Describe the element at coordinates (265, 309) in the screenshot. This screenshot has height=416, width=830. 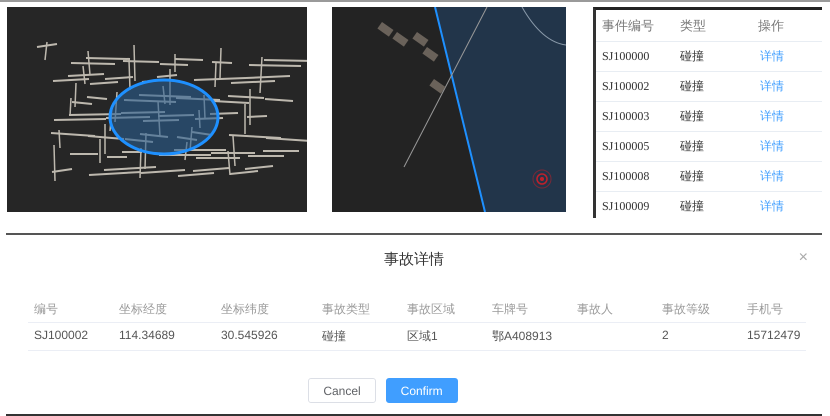
I see `column-header: 坐标纬度` at that location.